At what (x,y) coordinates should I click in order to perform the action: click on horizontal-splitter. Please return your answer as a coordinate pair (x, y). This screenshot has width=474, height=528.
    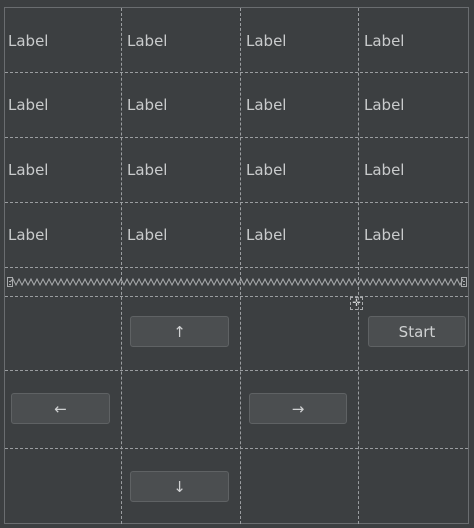
    Looking at the image, I should click on (237, 282).